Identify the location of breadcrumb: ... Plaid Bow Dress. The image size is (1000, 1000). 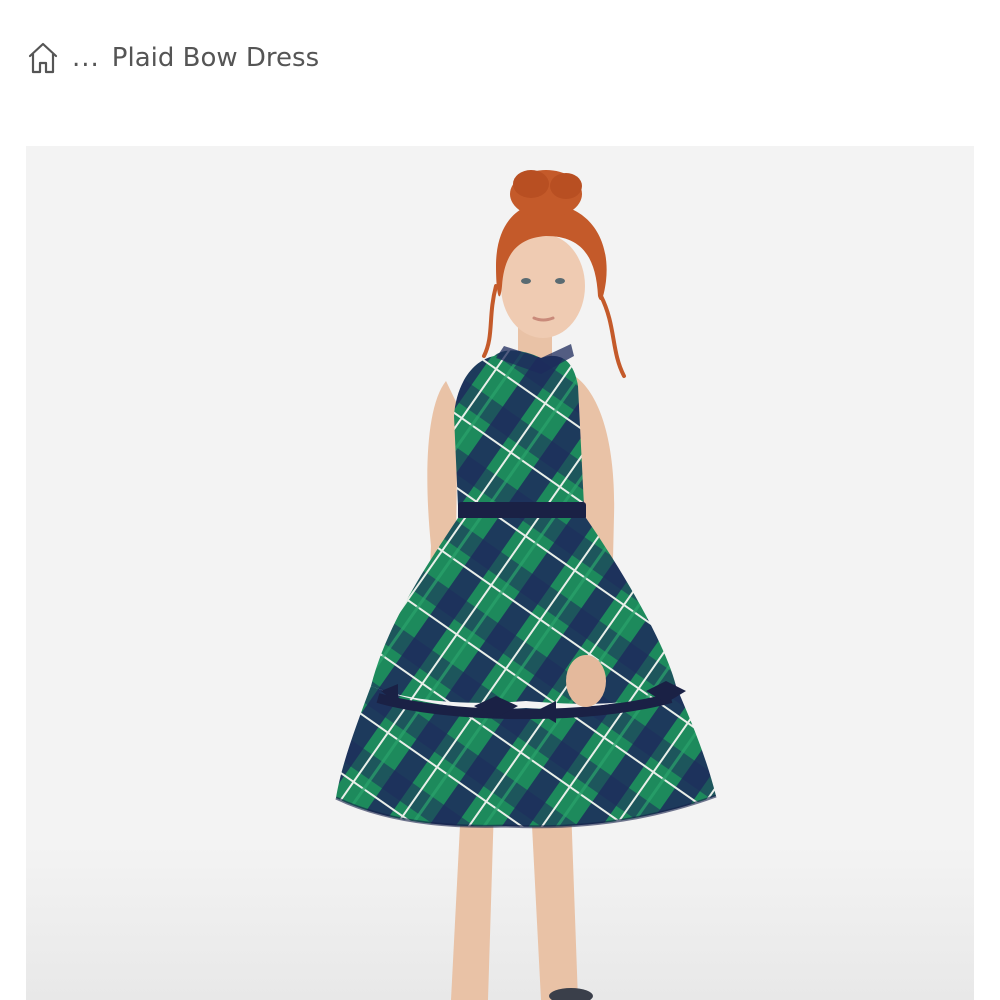
(172, 58).